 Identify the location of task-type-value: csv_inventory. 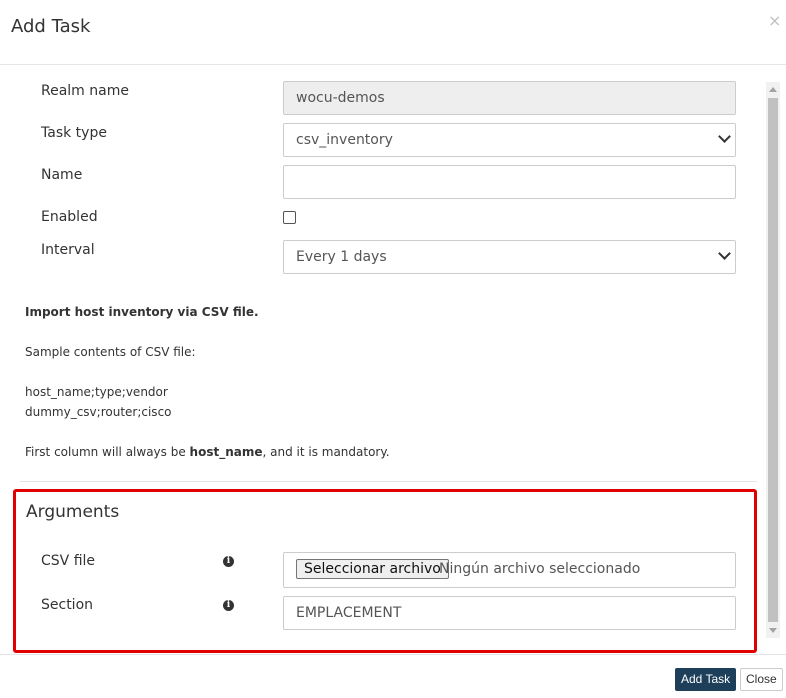
(344, 140).